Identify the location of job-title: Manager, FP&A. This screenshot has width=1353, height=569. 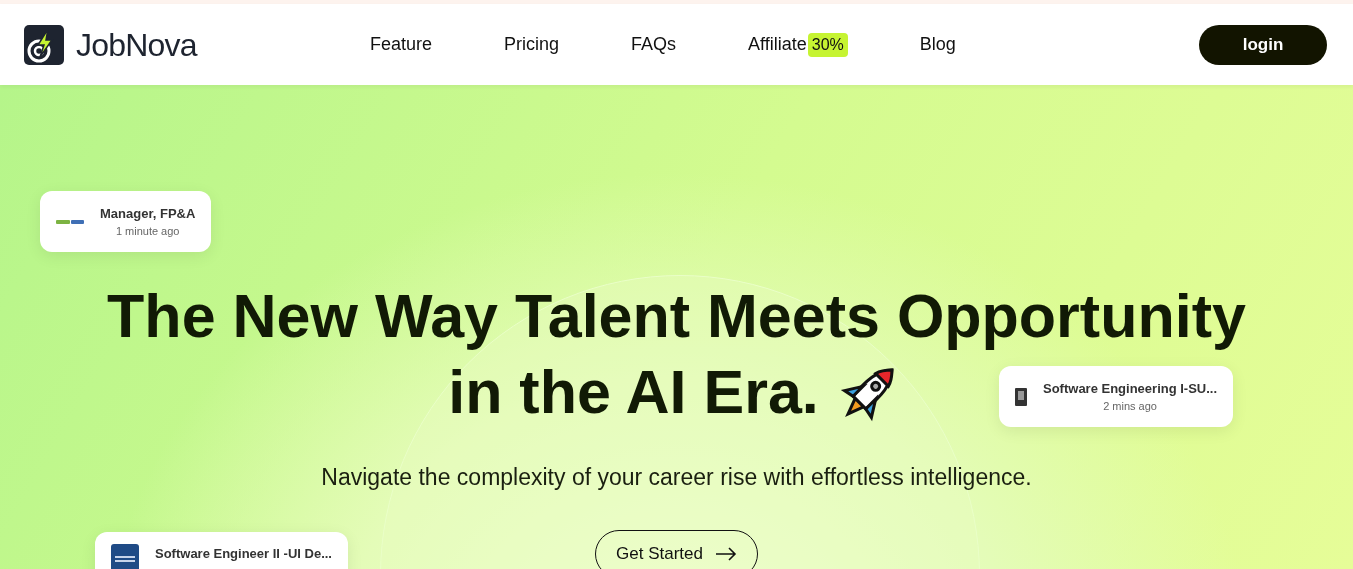
(148, 213).